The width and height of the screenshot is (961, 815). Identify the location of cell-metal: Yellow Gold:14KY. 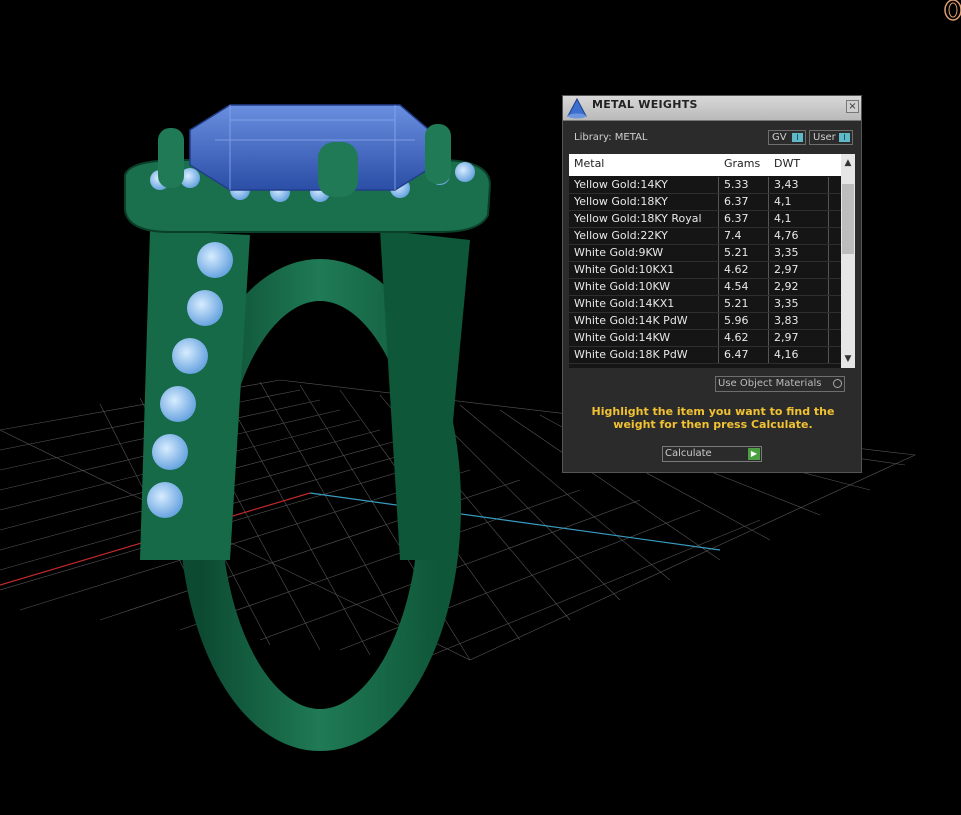
(644, 185).